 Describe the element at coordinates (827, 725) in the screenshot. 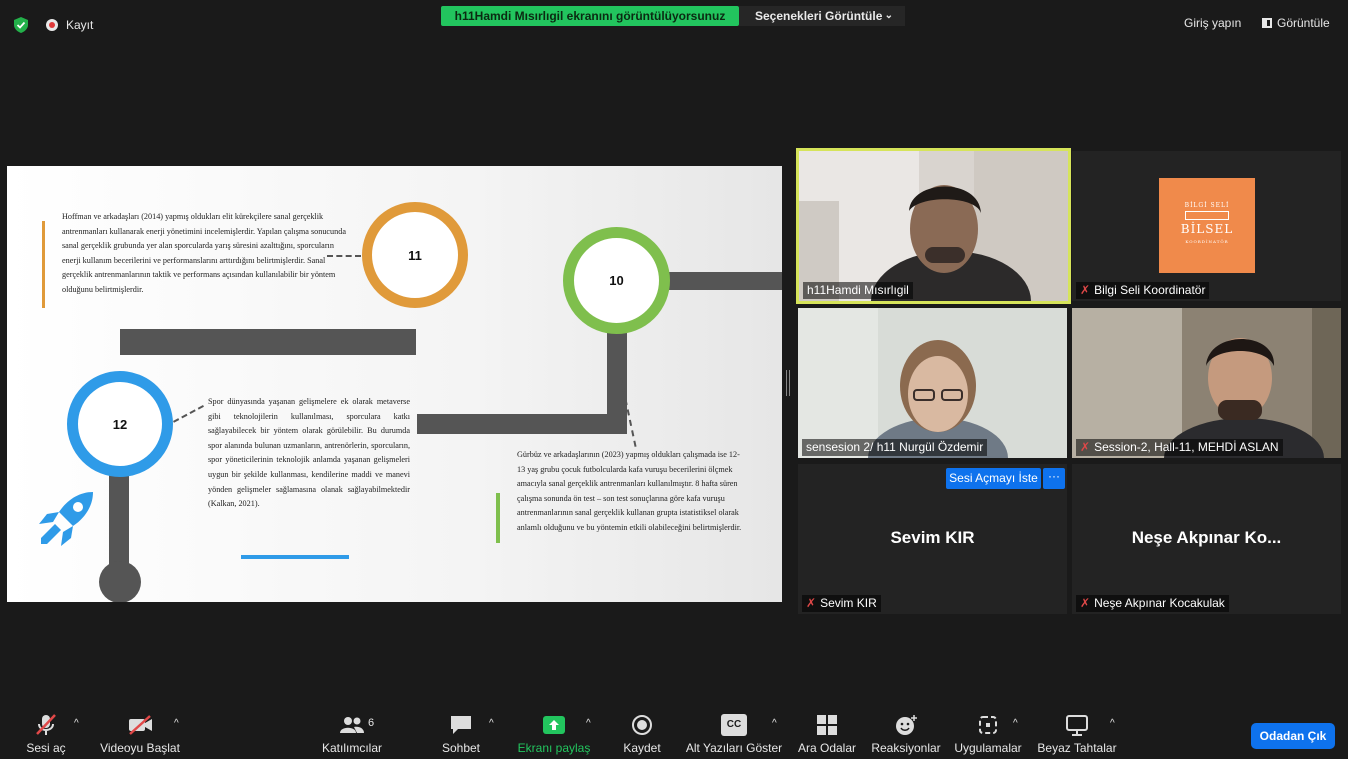

I see `breakout-rooms-icon` at that location.